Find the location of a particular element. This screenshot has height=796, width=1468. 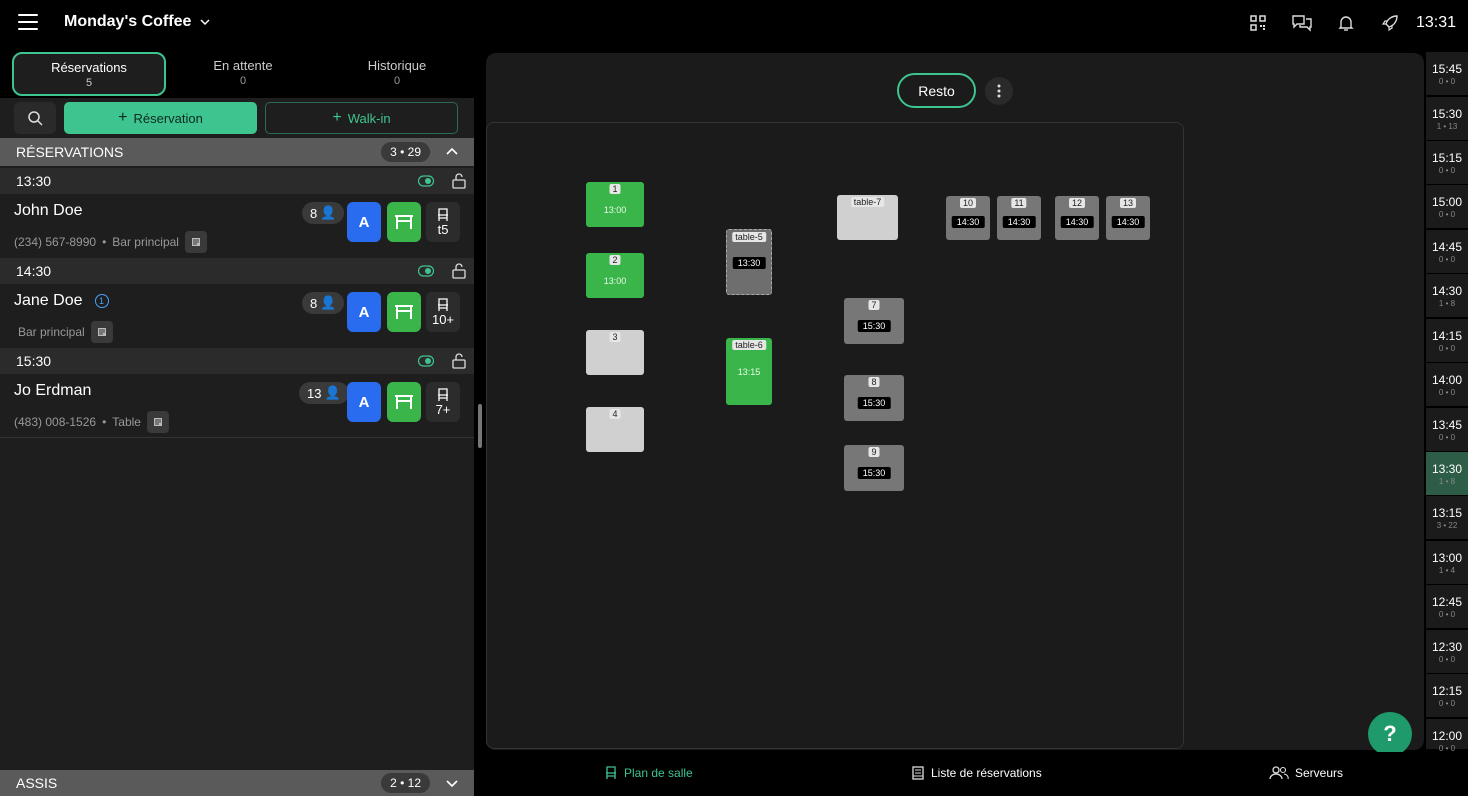

panel-resize-handle is located at coordinates (480, 426).